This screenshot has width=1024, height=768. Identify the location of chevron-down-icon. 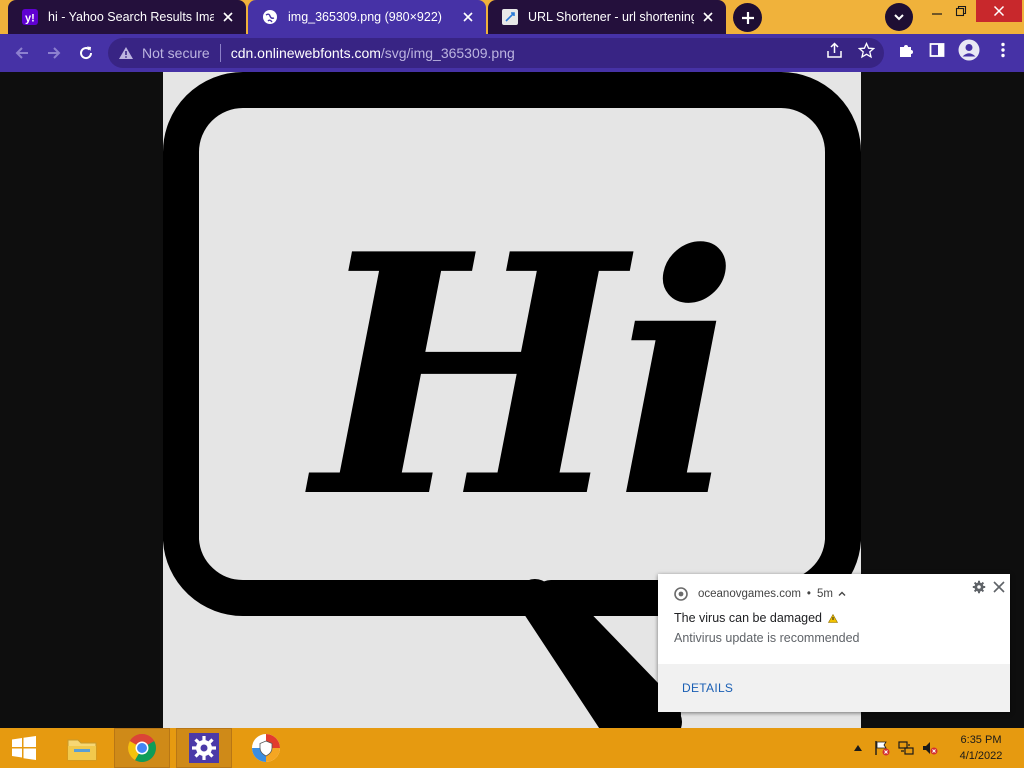
(899, 17).